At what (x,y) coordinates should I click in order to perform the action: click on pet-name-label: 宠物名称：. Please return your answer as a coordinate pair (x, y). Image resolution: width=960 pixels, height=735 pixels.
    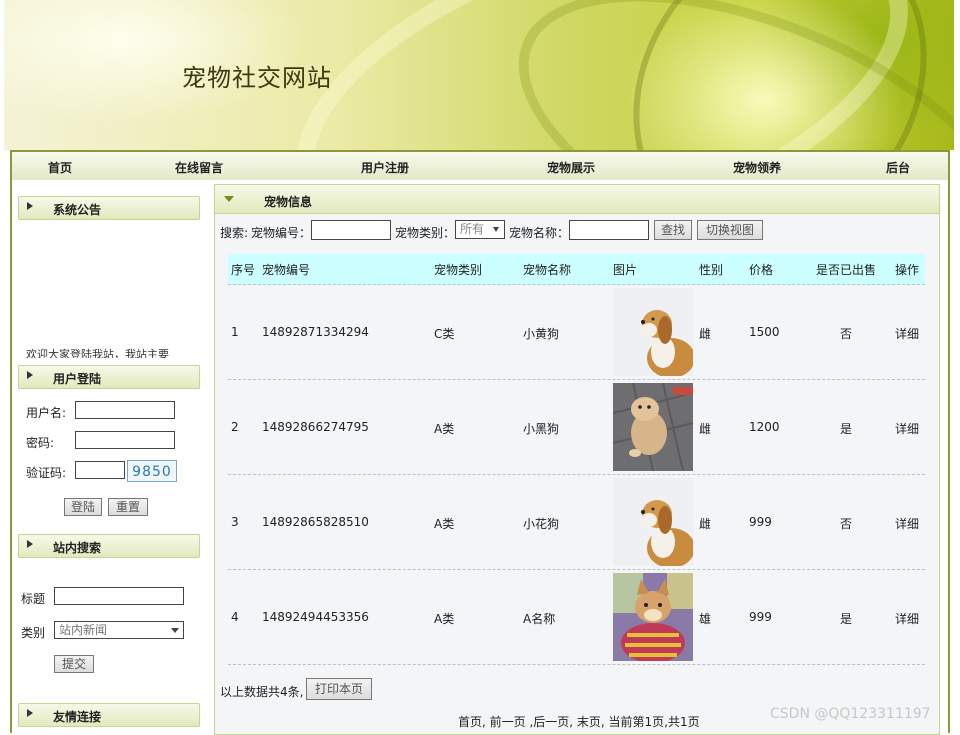
    Looking at the image, I should click on (539, 233).